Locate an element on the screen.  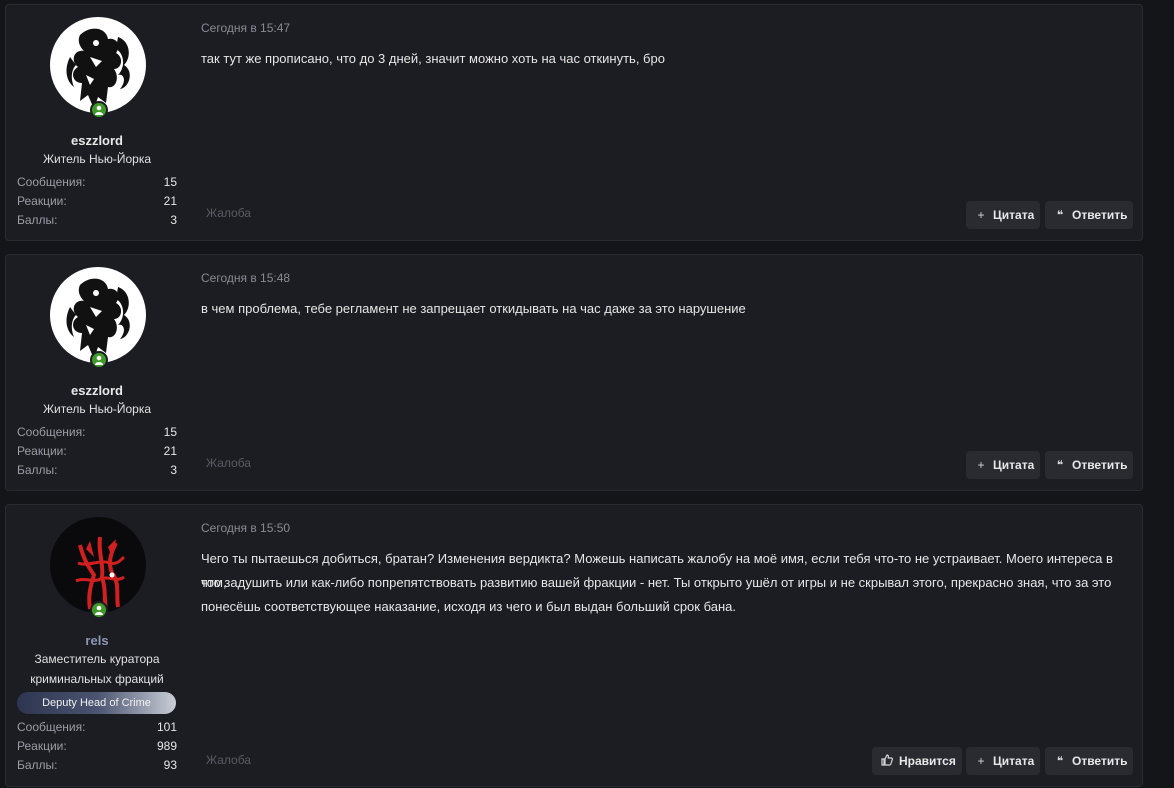
like-label: Нравится is located at coordinates (927, 761).